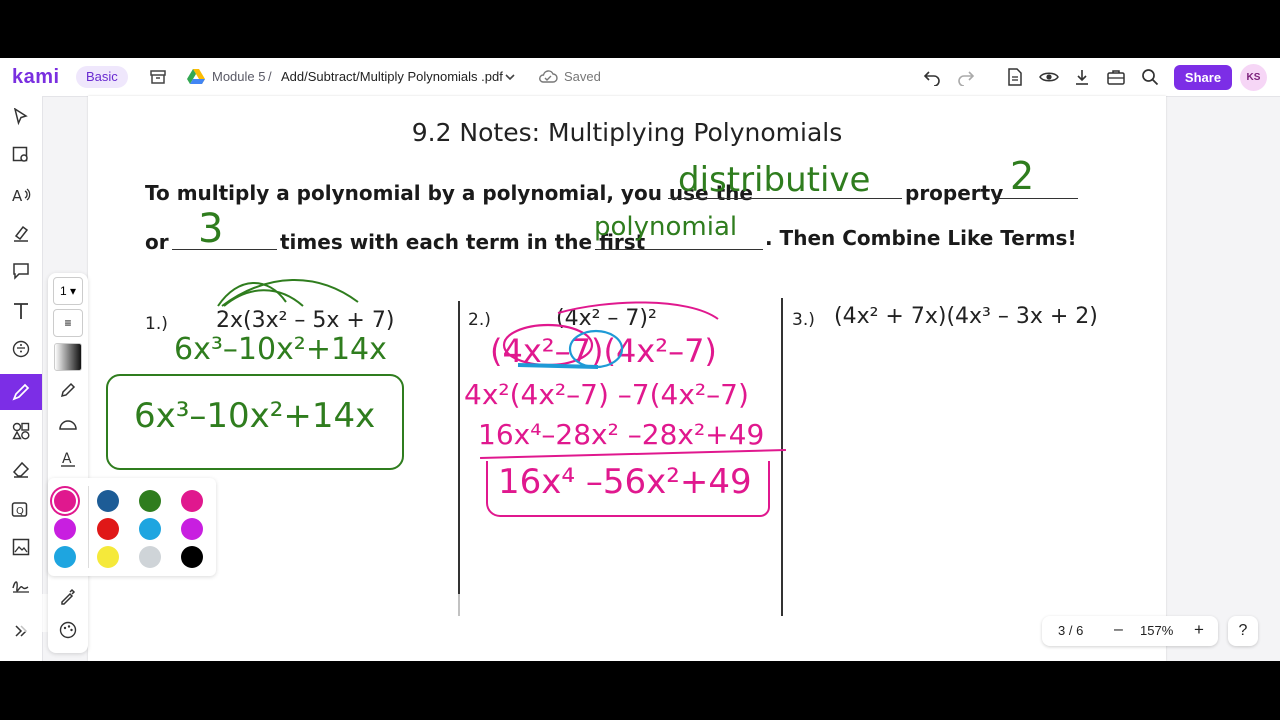 This screenshot has height=720, width=1280. What do you see at coordinates (463, 242) in the screenshot?
I see `instruction-line2-middle: times with each term in the first` at bounding box center [463, 242].